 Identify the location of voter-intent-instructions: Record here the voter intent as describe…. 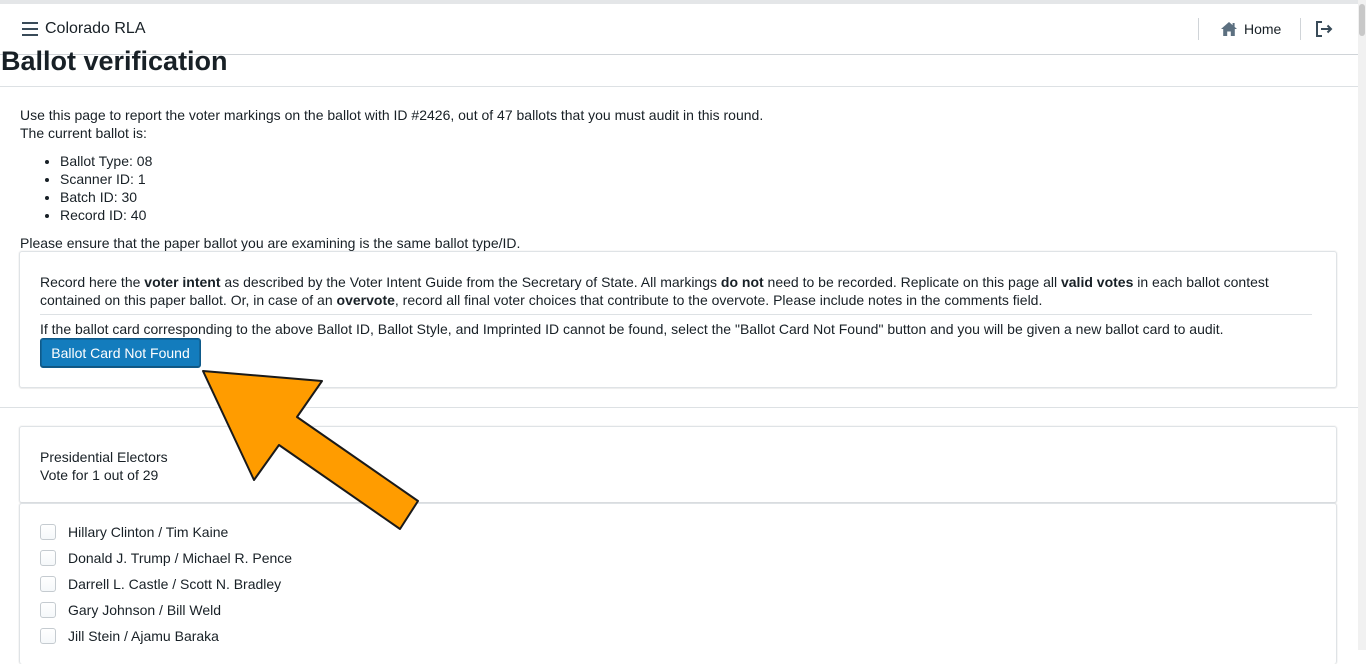
(654, 291).